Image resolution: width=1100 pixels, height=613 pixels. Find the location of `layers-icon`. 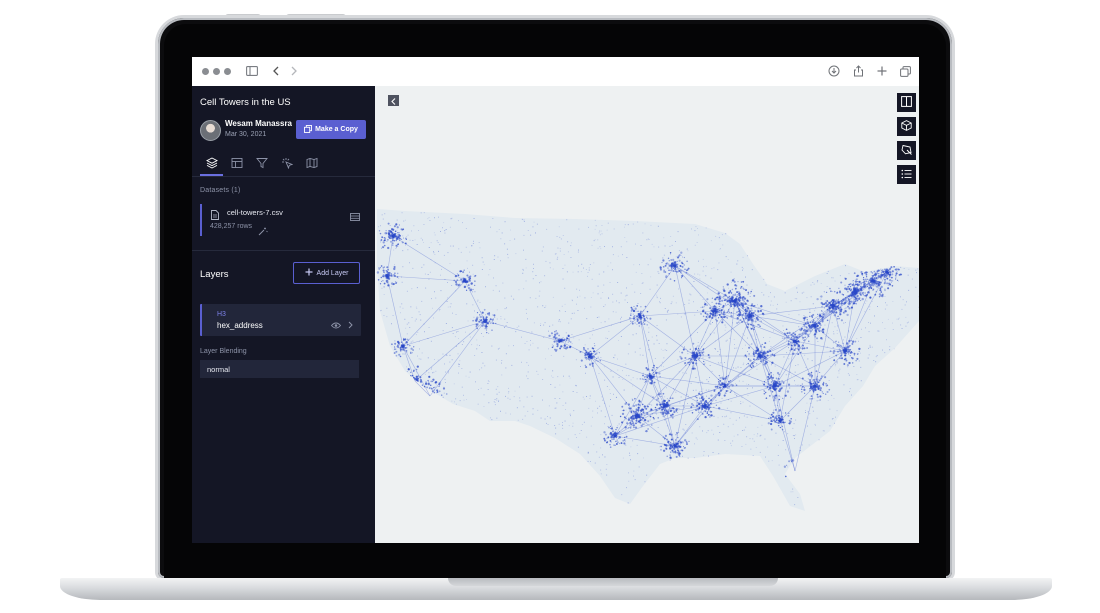

layers-icon is located at coordinates (212, 163).